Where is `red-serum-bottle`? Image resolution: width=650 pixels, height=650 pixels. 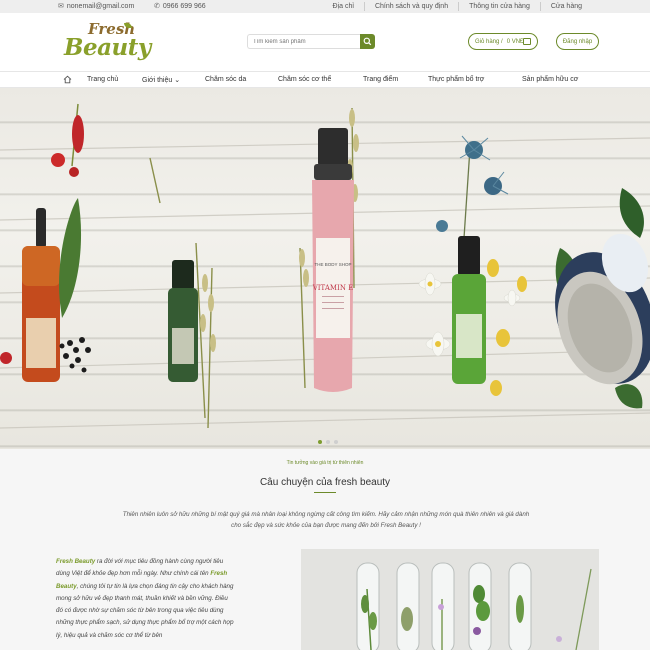
red-serum-bottle is located at coordinates (41, 295).